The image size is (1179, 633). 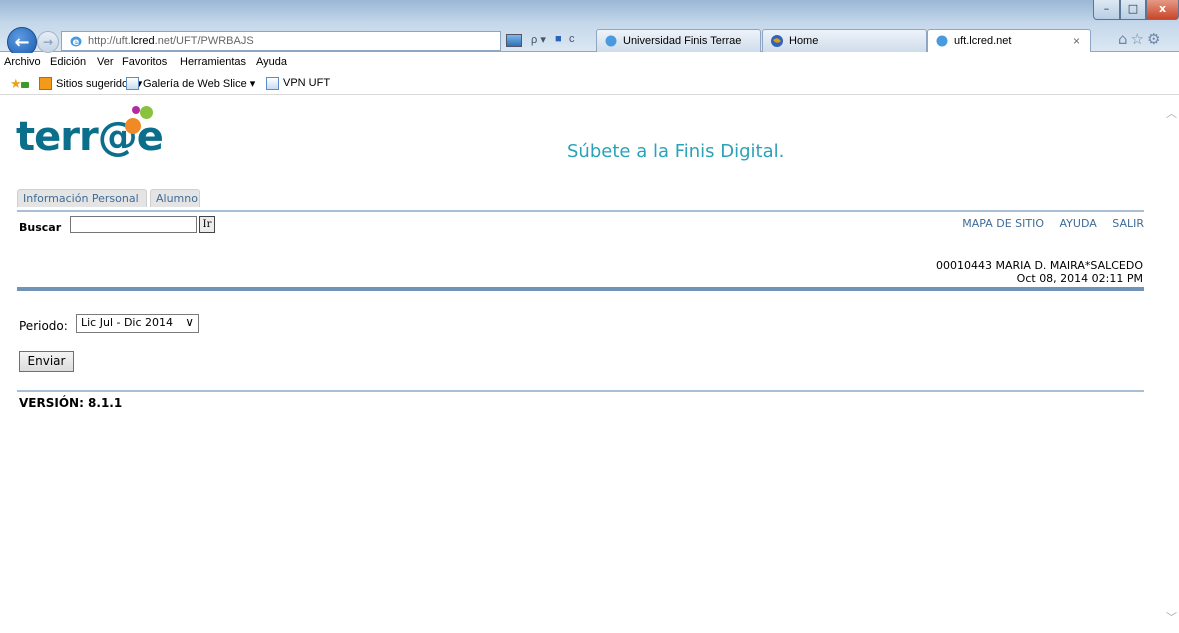 What do you see at coordinates (199, 83) in the screenshot?
I see `fav-web-slice-gallery: Galería de Web Slice ▾` at bounding box center [199, 83].